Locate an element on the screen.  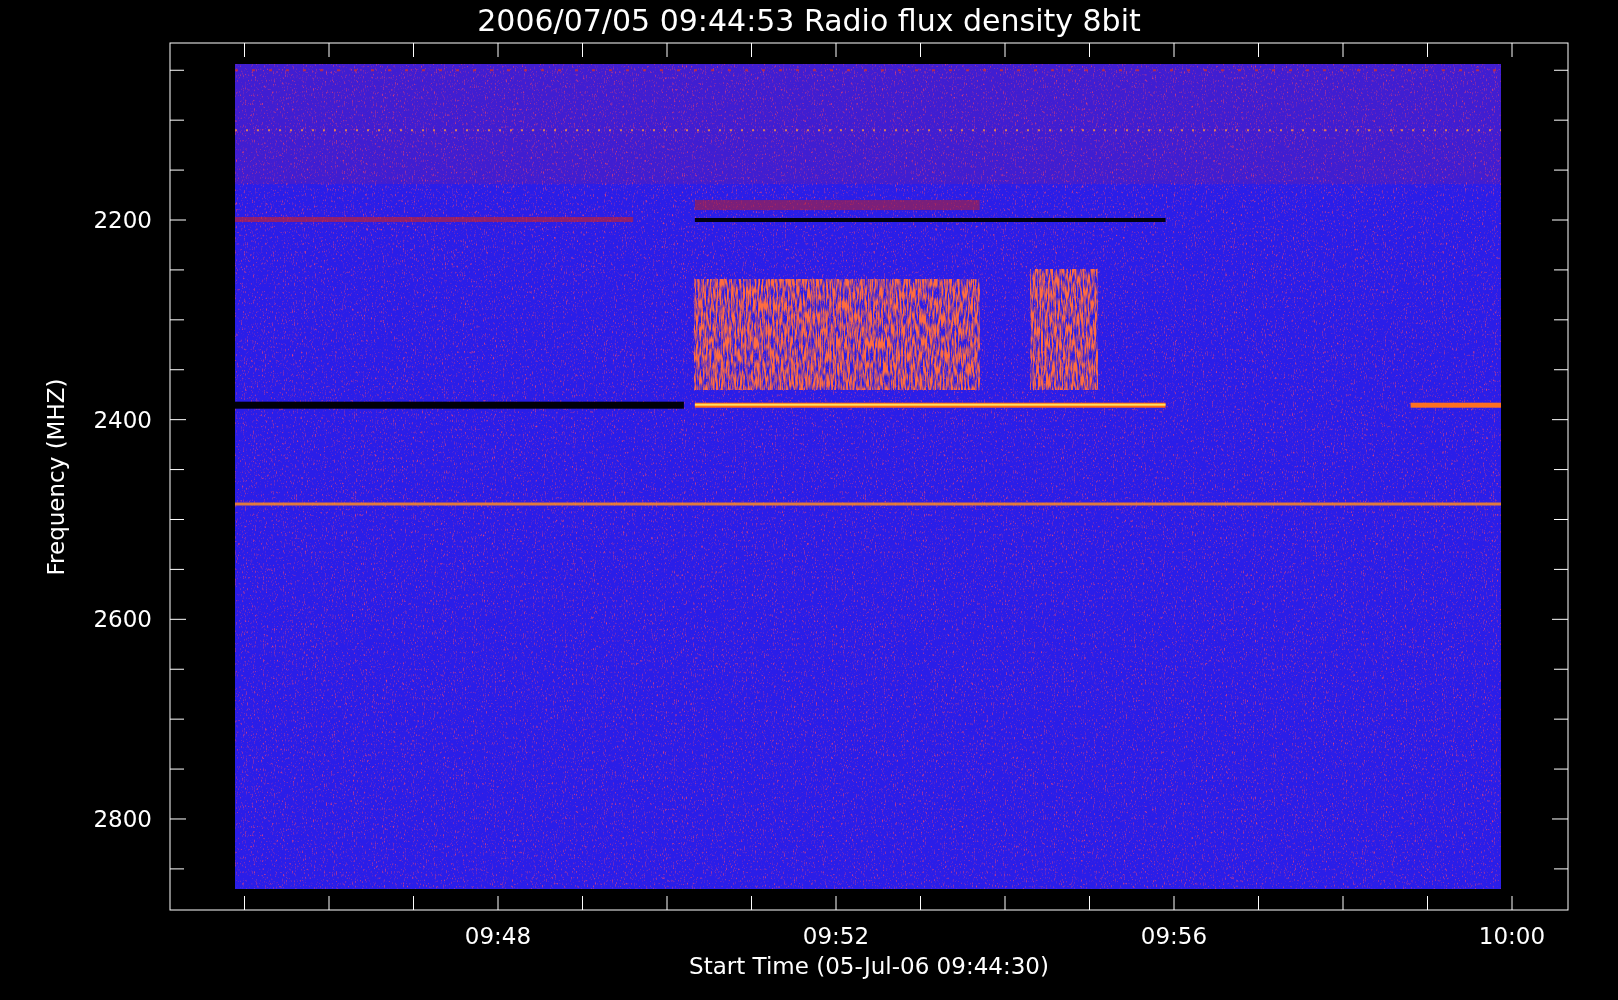
x-tick-label: 09:48 is located at coordinates (498, 936).